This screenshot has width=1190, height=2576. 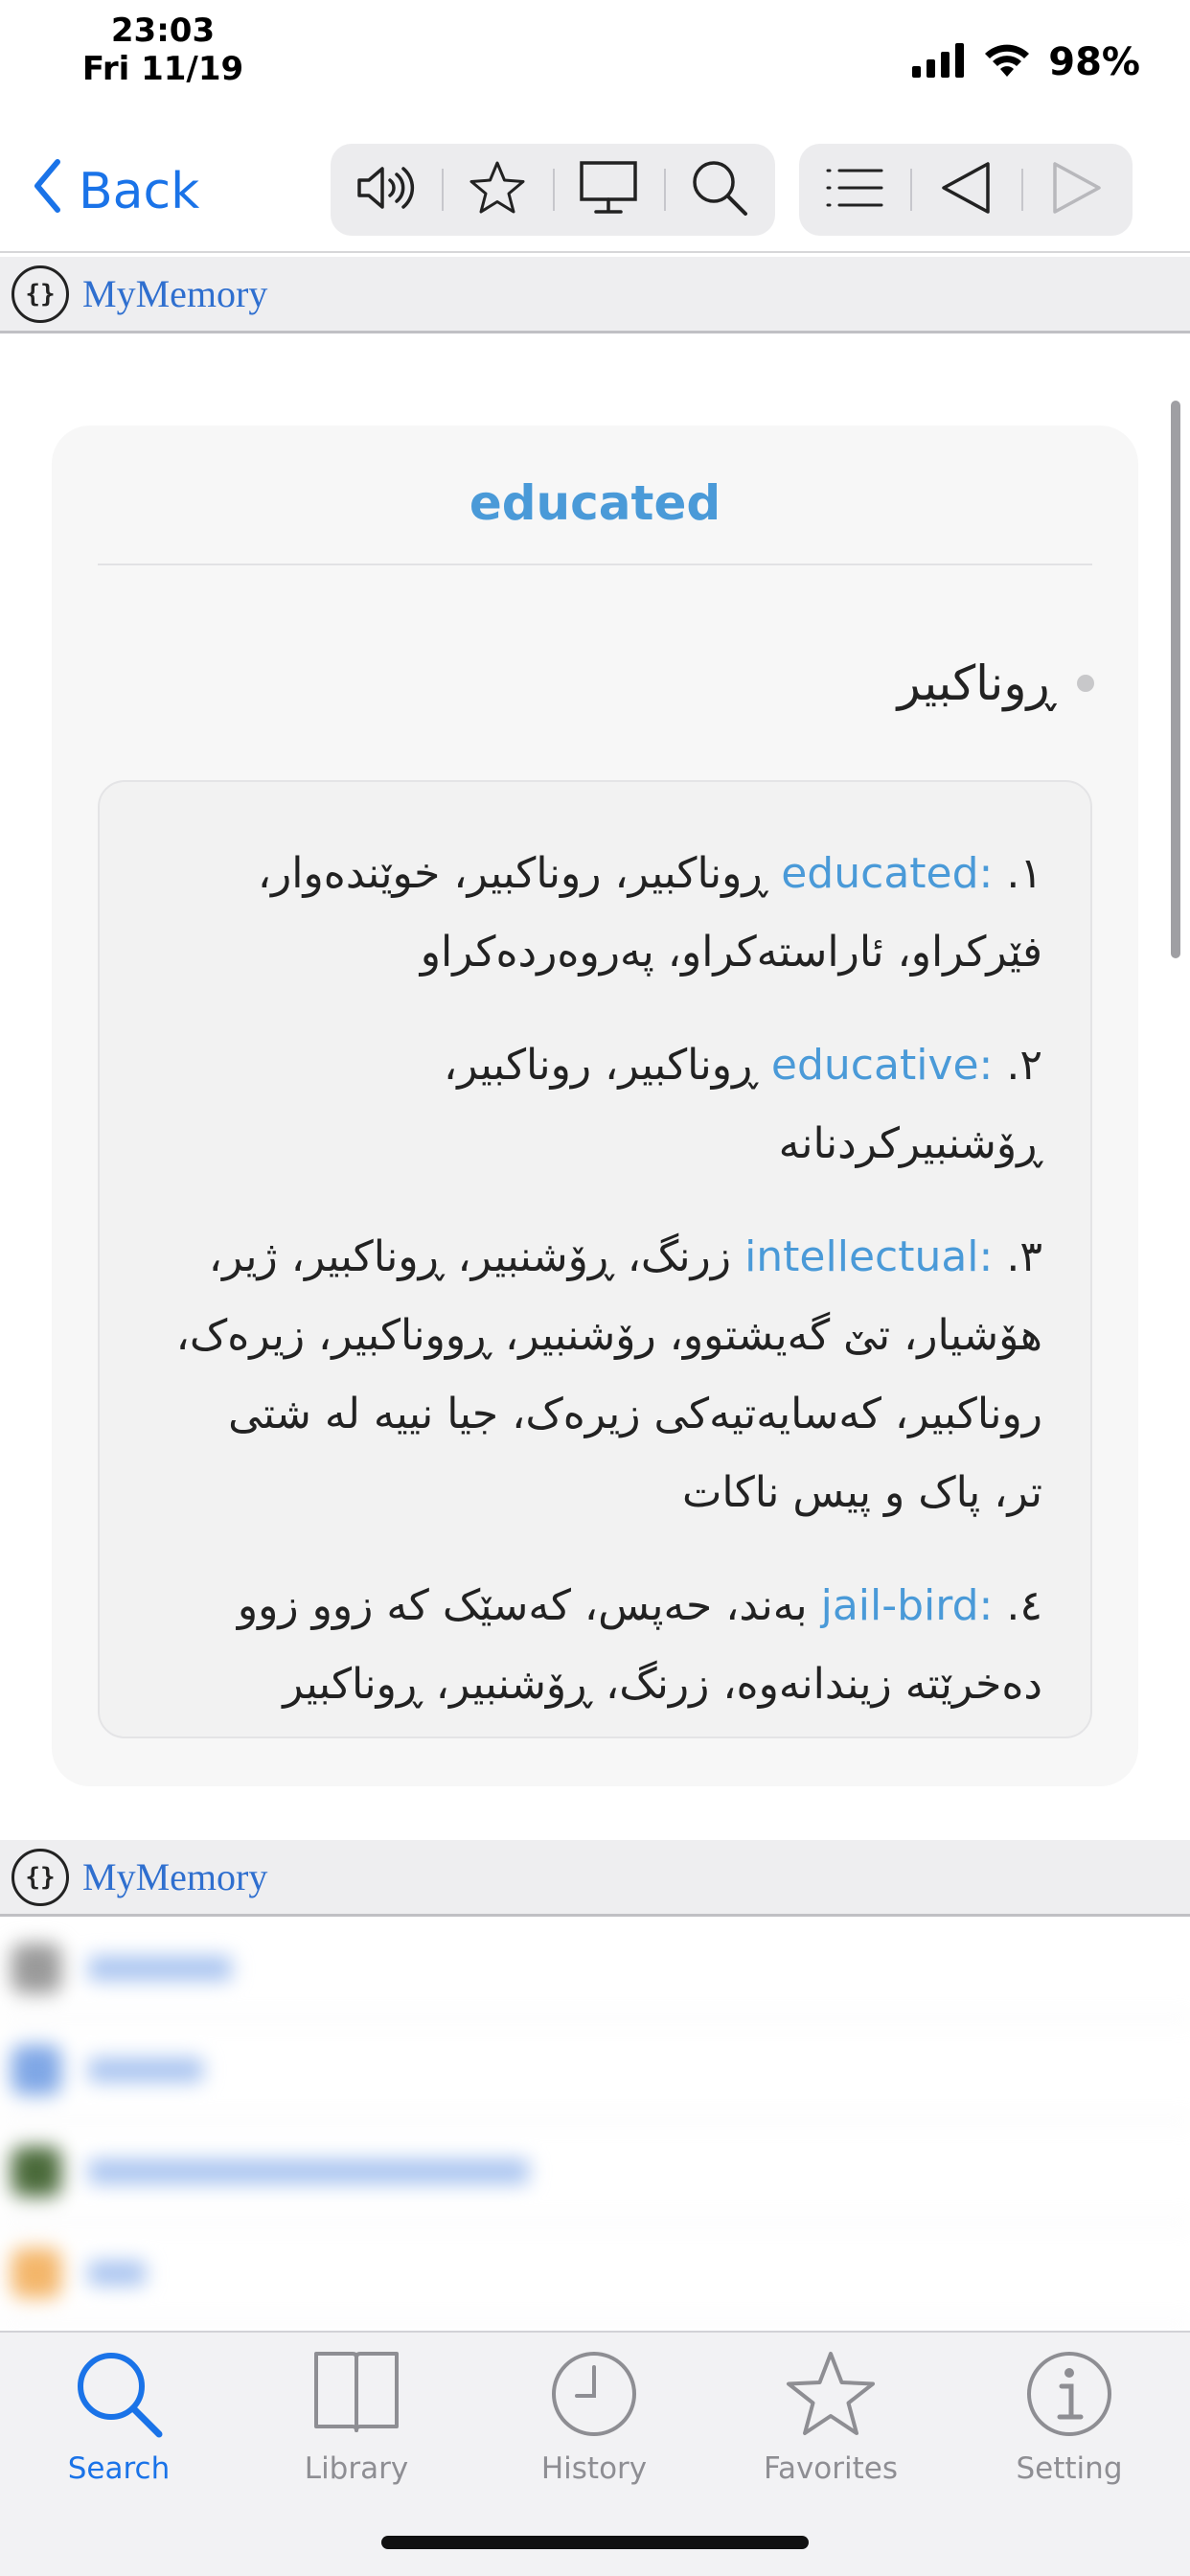 I want to click on tab-history: History, so click(x=594, y=2420).